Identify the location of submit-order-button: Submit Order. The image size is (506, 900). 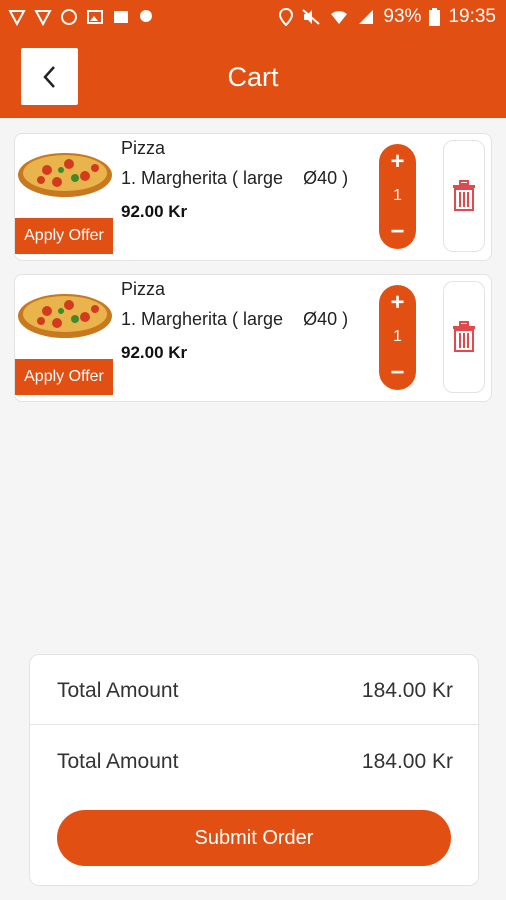
(254, 838).